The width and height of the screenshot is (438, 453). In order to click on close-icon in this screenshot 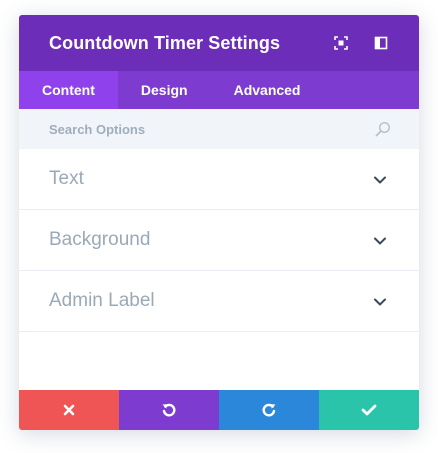, I will do `click(69, 410)`.